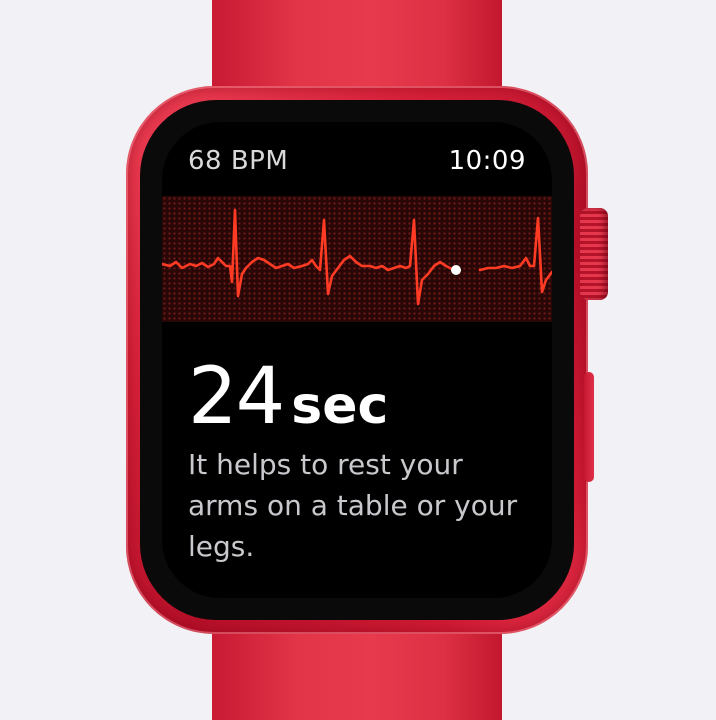 This screenshot has height=720, width=716. What do you see at coordinates (594, 254) in the screenshot?
I see `digital-crown` at bounding box center [594, 254].